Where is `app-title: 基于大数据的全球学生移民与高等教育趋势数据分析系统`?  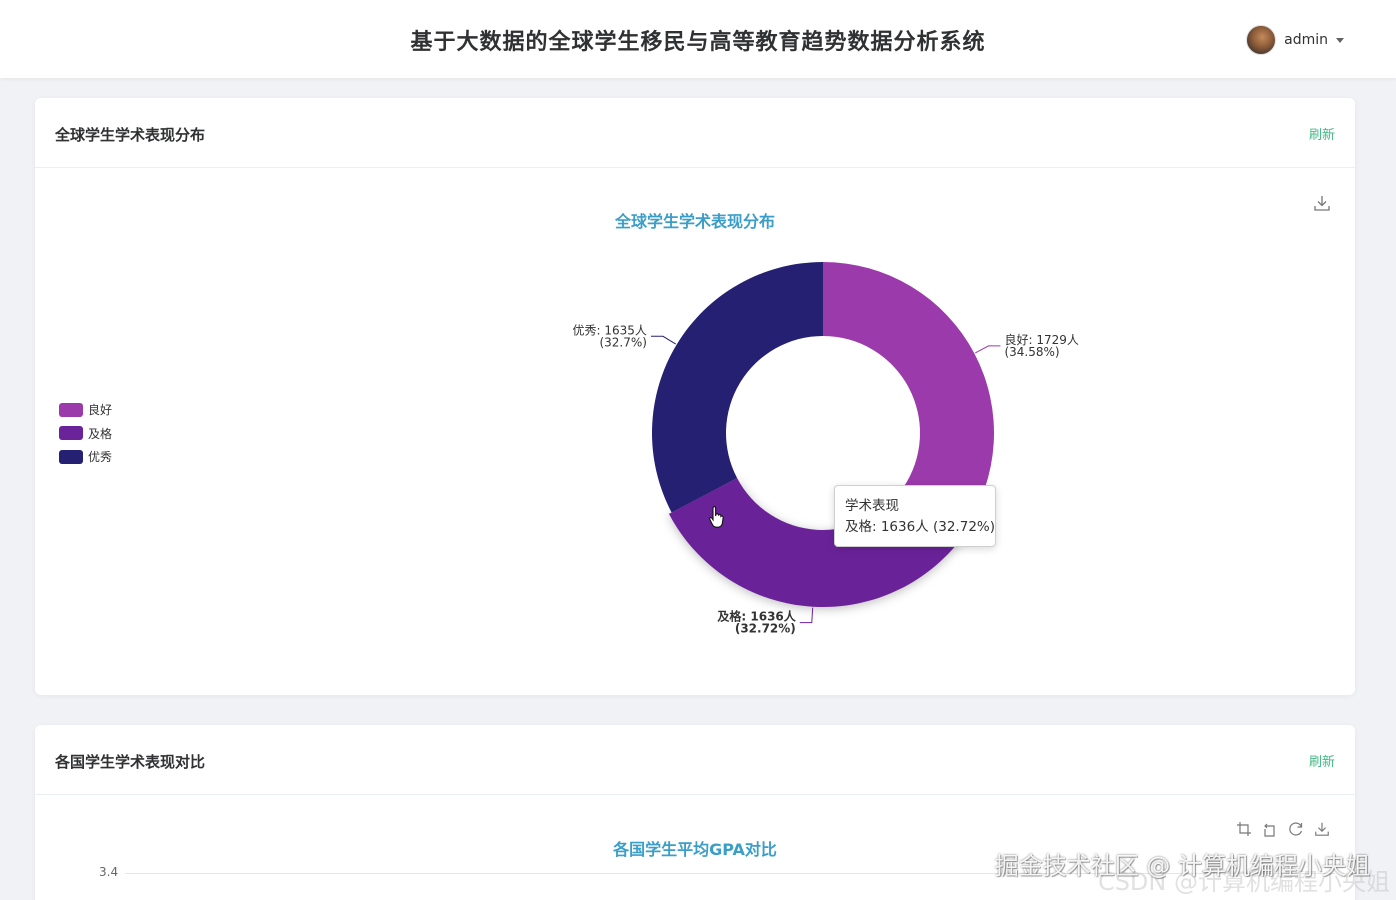
app-title: 基于大数据的全球学生移民与高等教育趋势数据分析系统 is located at coordinates (698, 42).